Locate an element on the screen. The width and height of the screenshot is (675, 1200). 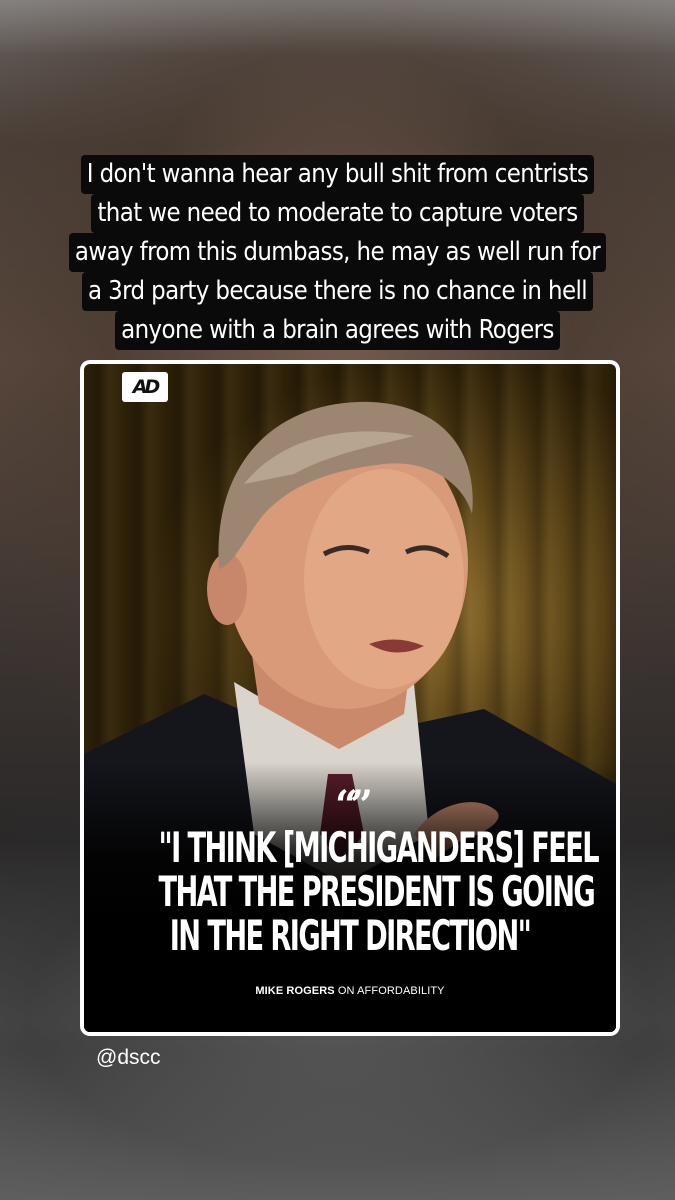
caption-line: anyone with a brain agrees with Rogers is located at coordinates (337, 330).